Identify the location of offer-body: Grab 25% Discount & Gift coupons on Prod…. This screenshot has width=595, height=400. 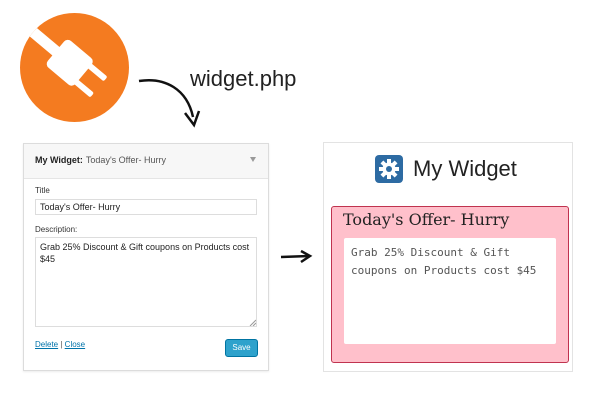
(450, 291).